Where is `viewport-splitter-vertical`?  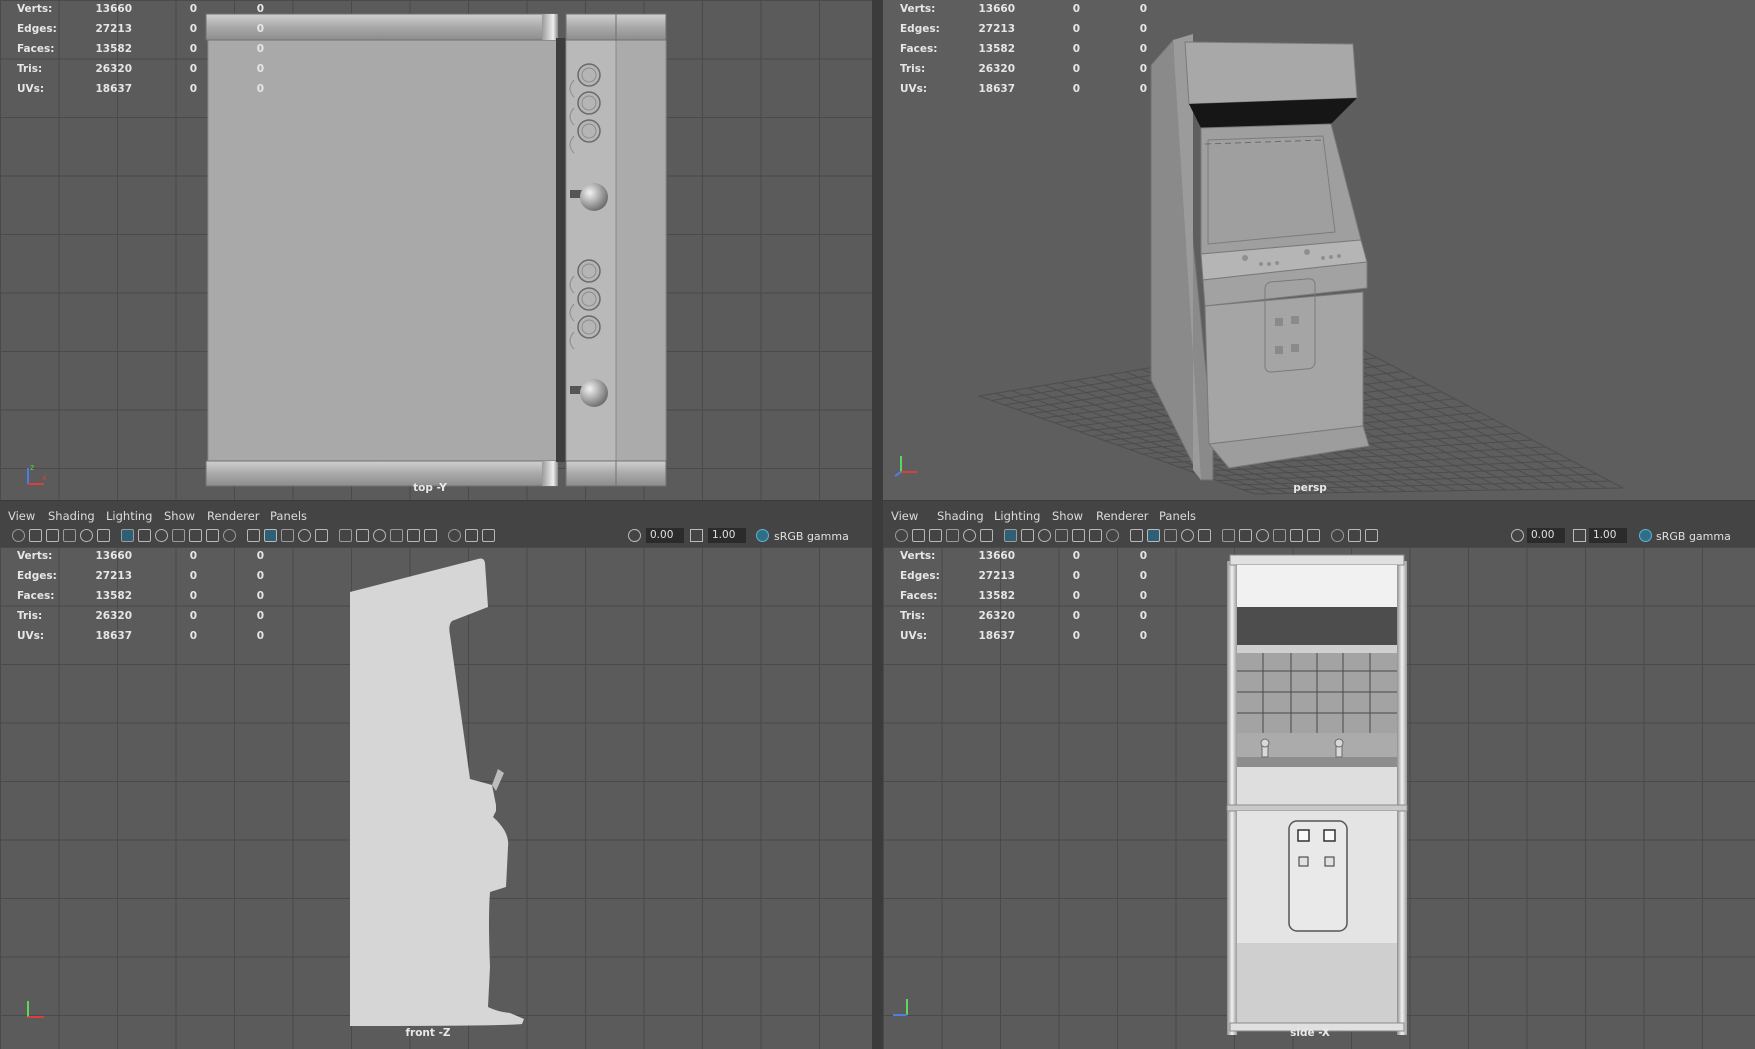 viewport-splitter-vertical is located at coordinates (877, 524).